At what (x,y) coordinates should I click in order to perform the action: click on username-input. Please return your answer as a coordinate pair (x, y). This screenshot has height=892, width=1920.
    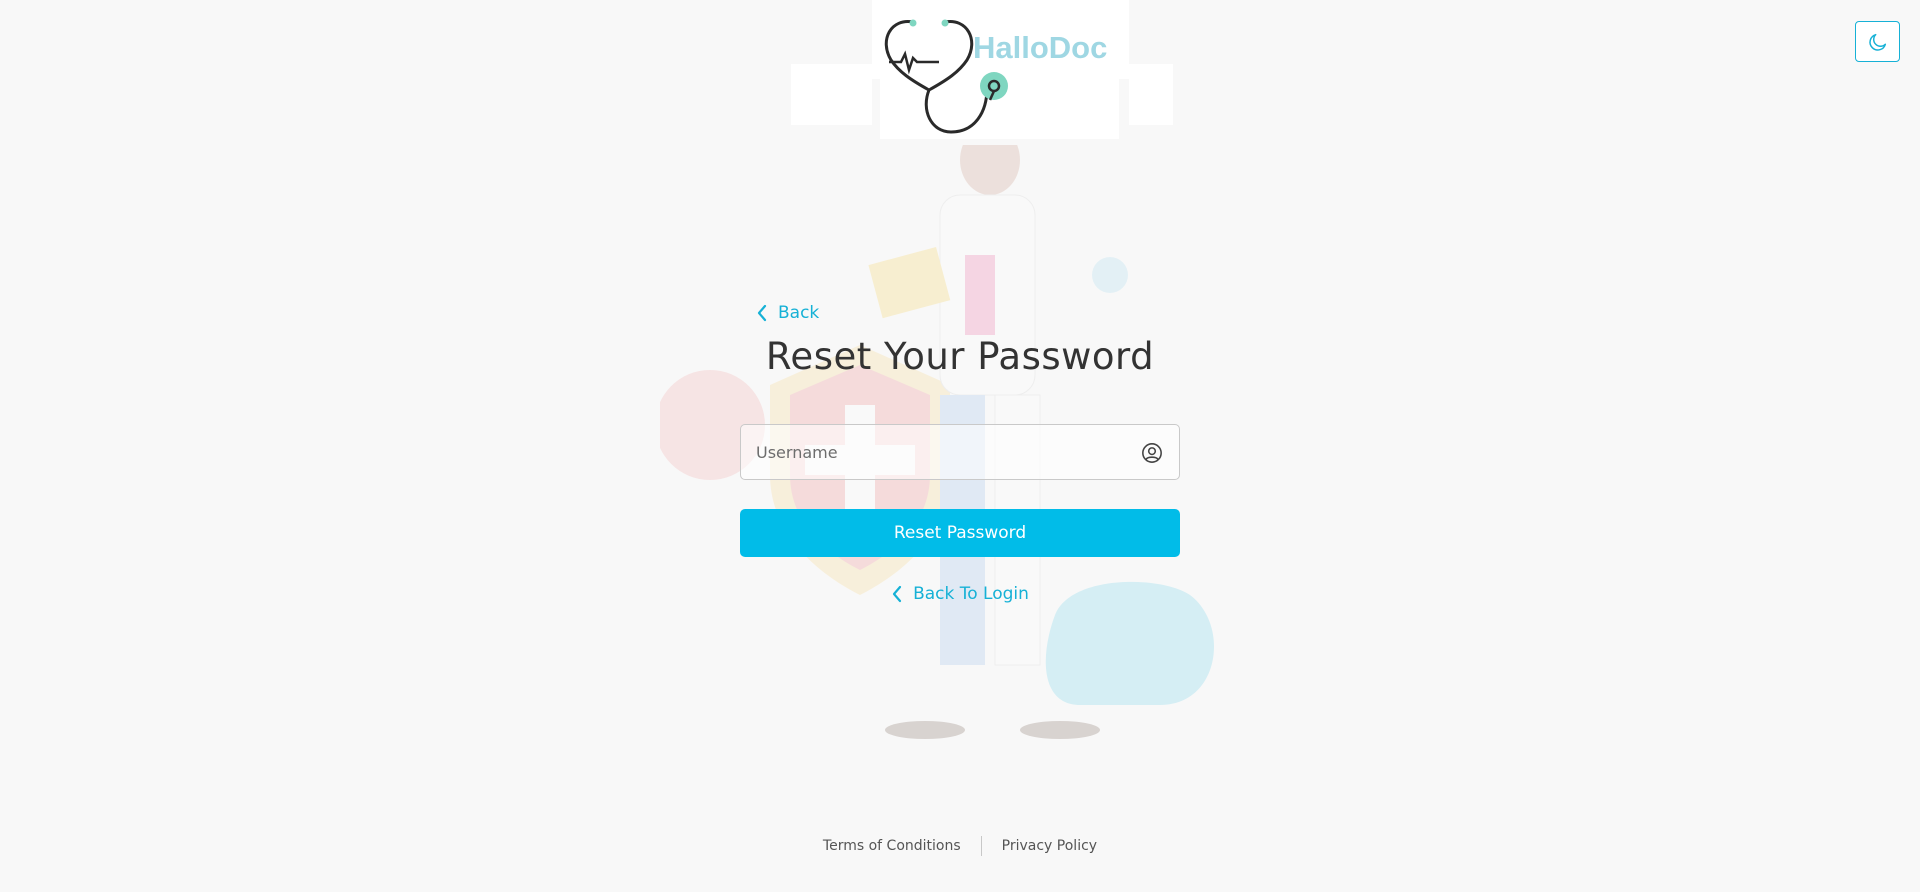
    Looking at the image, I should click on (960, 452).